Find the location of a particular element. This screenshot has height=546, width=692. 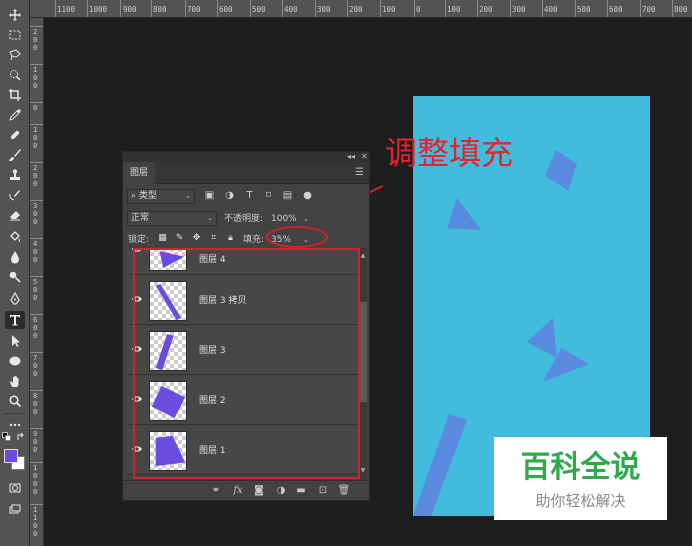

ruler-tick: 8 0 0 is located at coordinates (35, 404).